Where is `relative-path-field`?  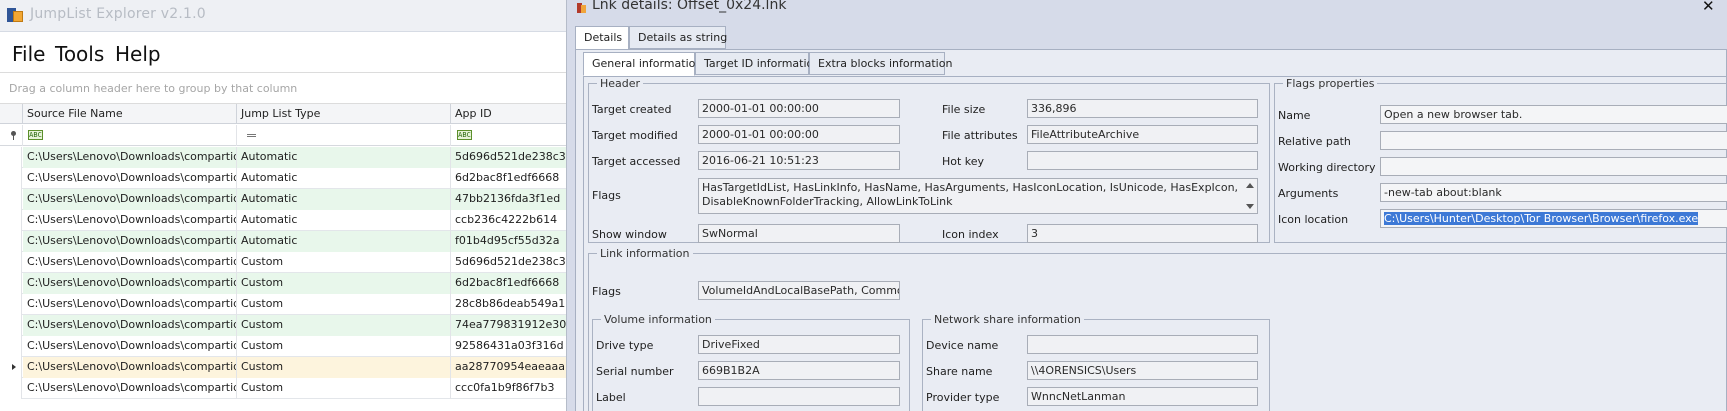
relative-path-field is located at coordinates (1553, 140).